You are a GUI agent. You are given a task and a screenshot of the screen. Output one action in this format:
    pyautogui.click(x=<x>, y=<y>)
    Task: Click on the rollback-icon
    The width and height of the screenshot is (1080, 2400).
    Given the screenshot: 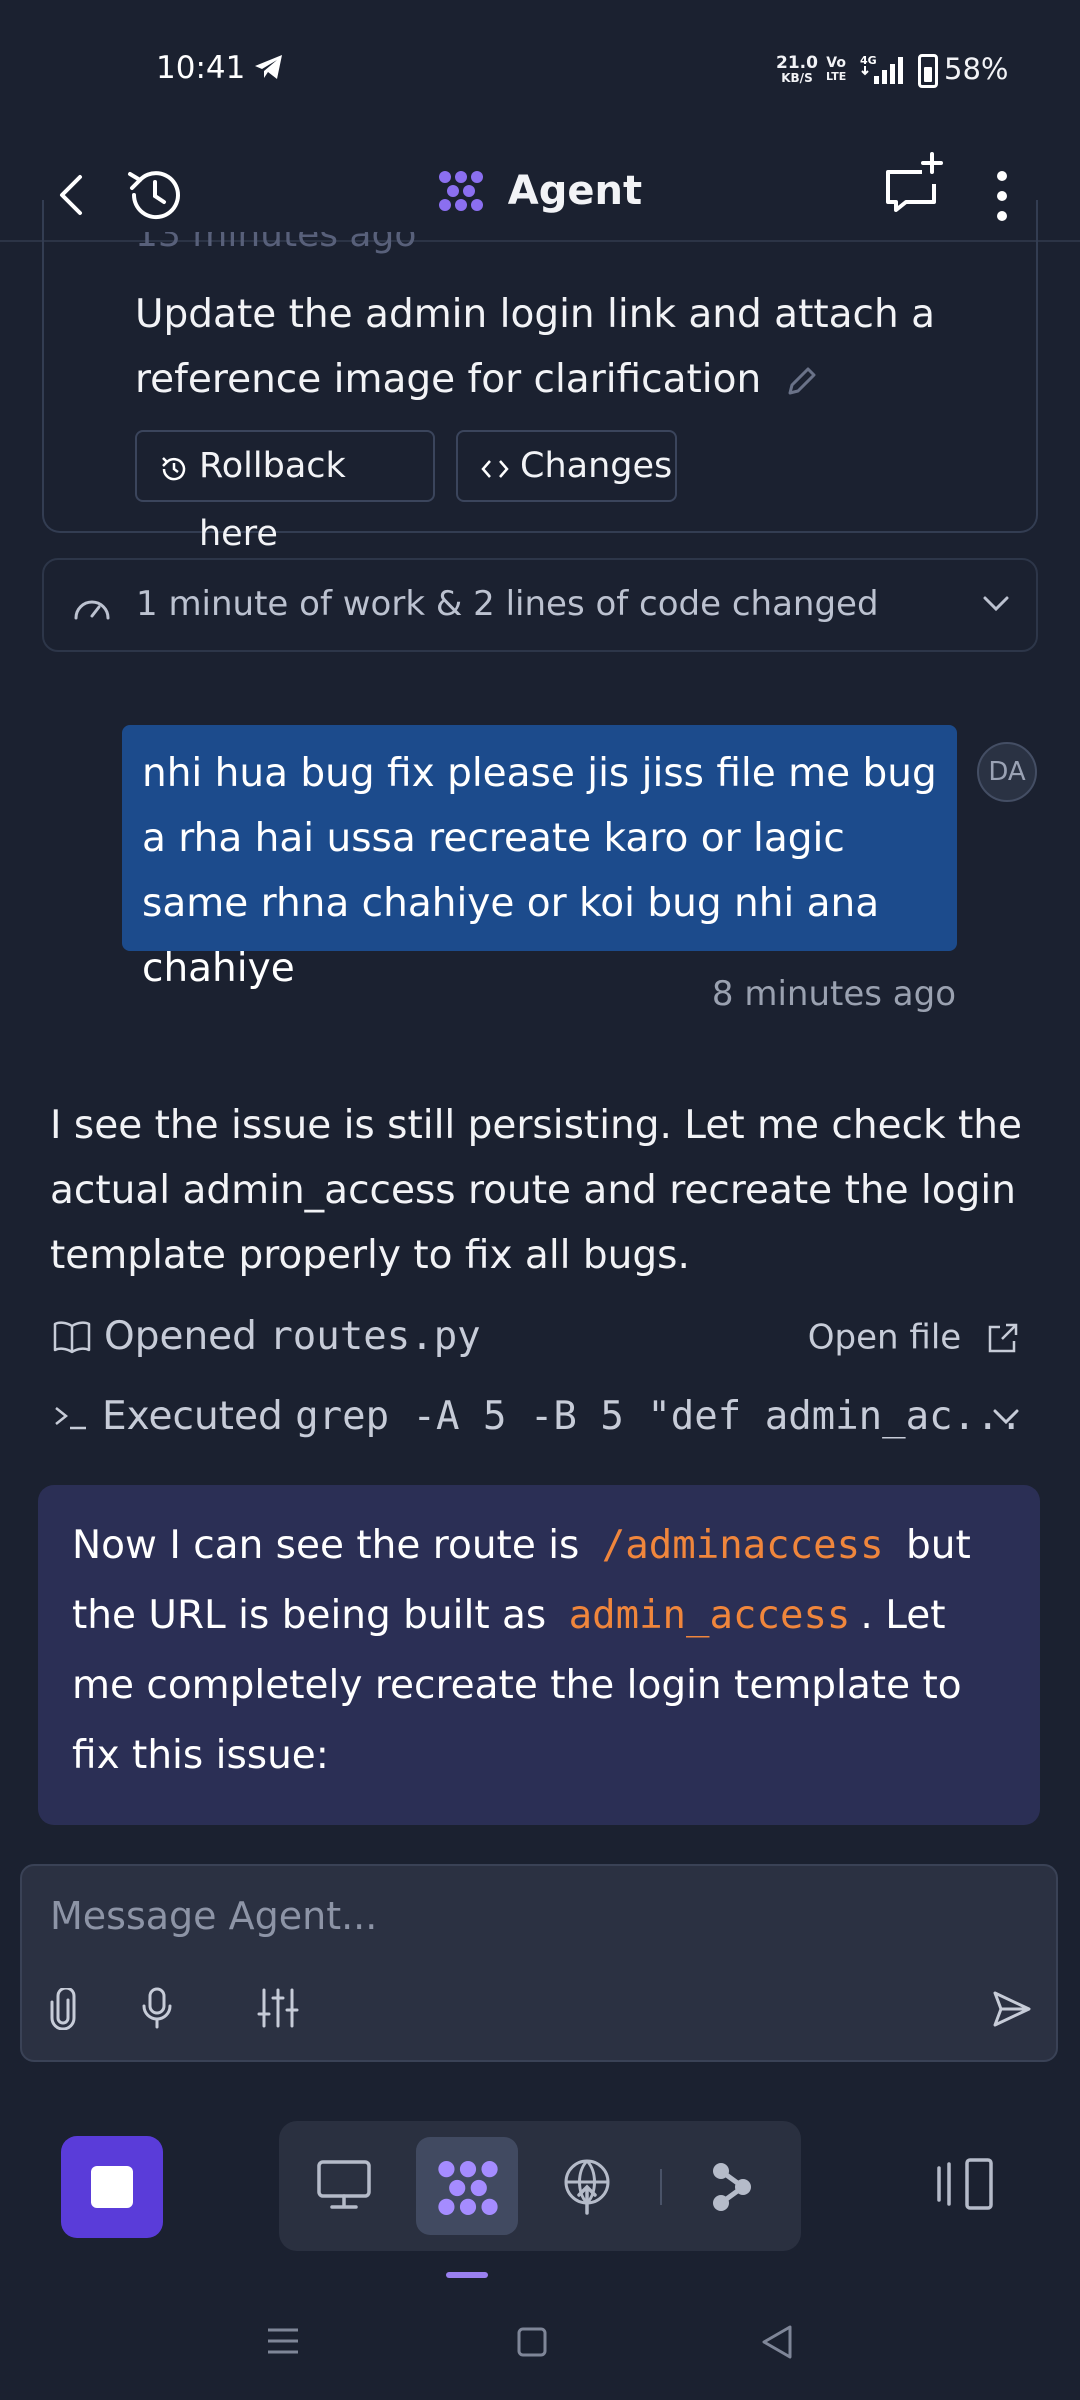 What is the action you would take?
    pyautogui.click(x=174, y=469)
    